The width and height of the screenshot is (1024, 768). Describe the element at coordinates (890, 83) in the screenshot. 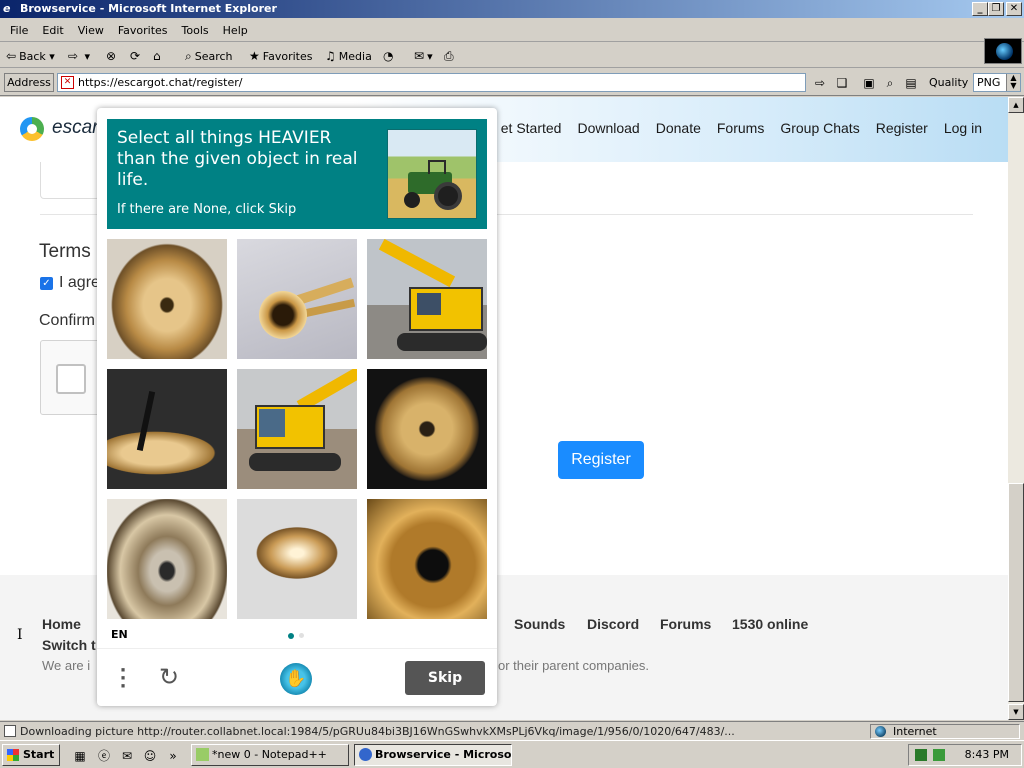

I see `find-icon: ⌕` at that location.